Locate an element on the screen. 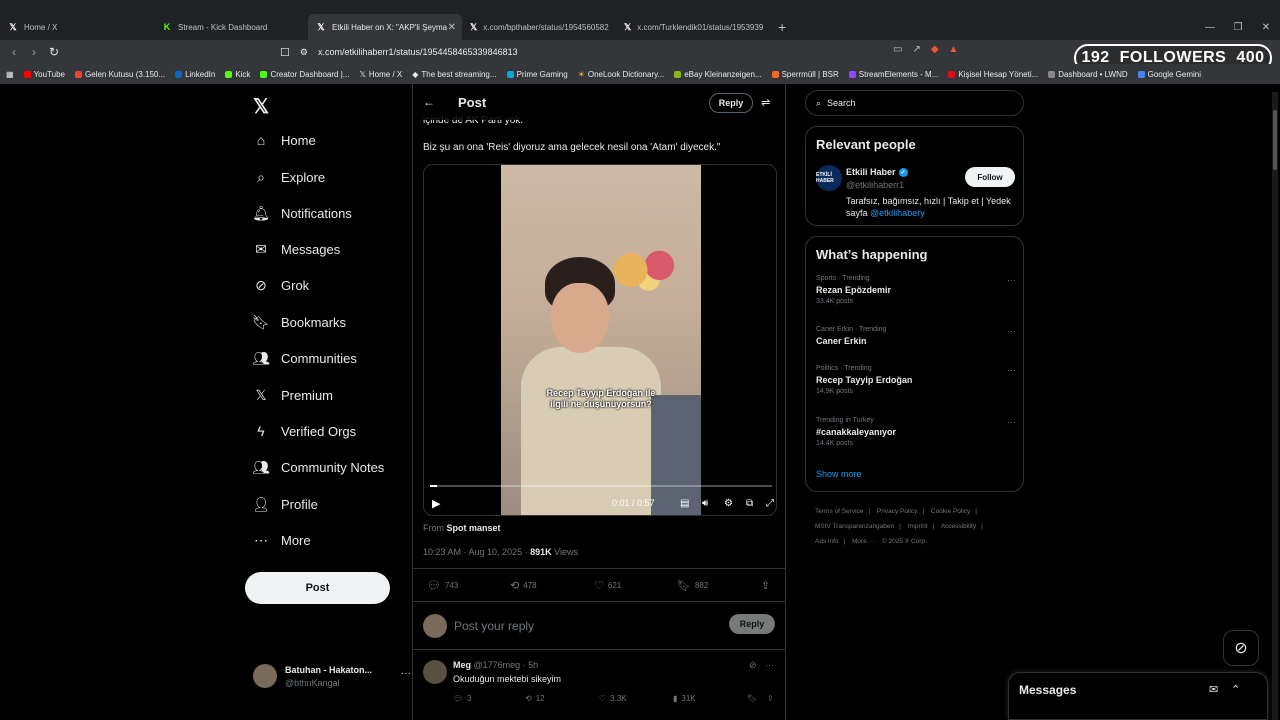 Image resolution: width=1280 pixels, height=720 pixels. apps-grid-icon: ▦ is located at coordinates (10, 74).